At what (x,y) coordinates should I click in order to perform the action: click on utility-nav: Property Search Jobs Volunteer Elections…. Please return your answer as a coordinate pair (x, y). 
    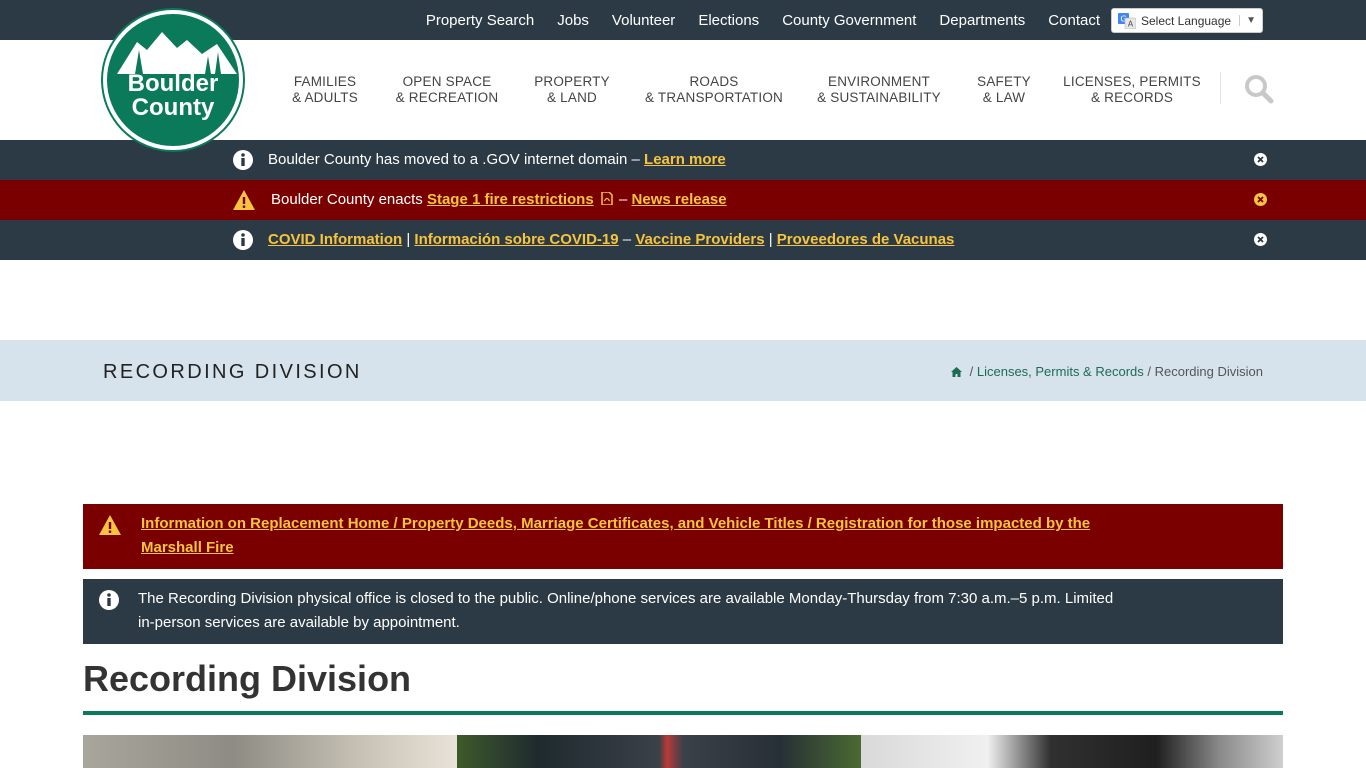
    Looking at the image, I should click on (751, 20).